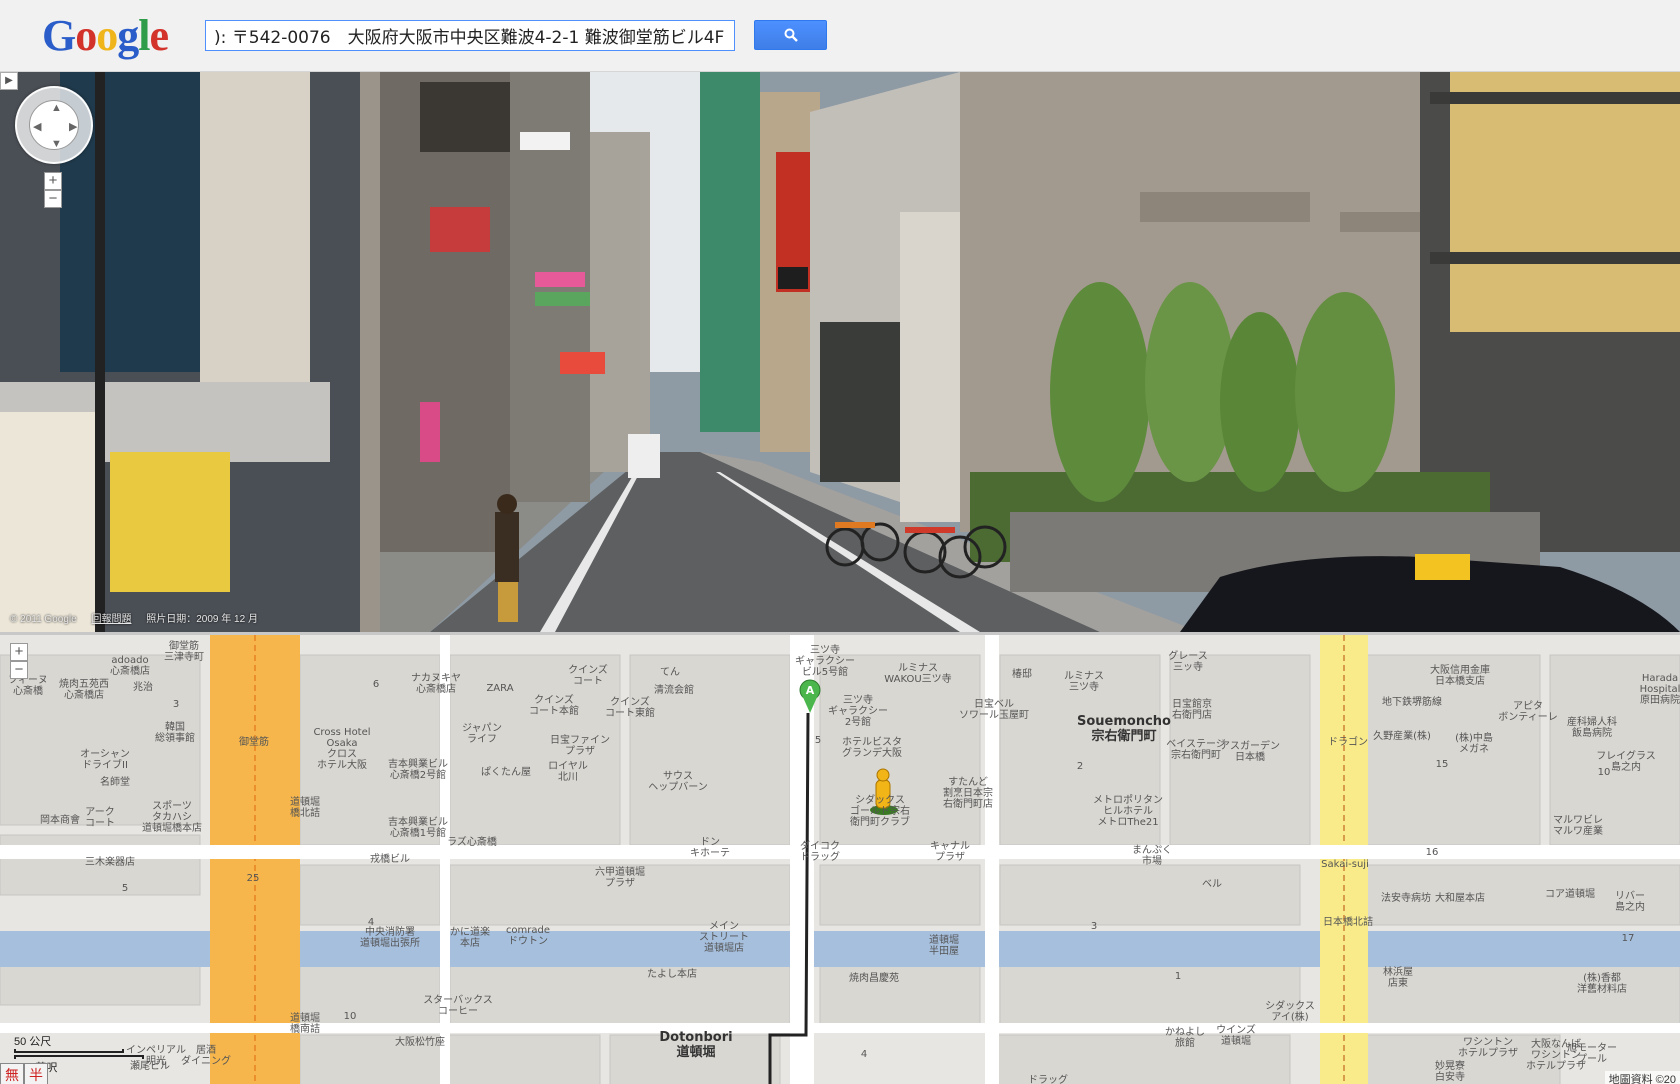 The width and height of the screenshot is (1680, 1084). Describe the element at coordinates (1450, 1071) in the screenshot. I see `map-label: 妙晃寮白安寺` at that location.